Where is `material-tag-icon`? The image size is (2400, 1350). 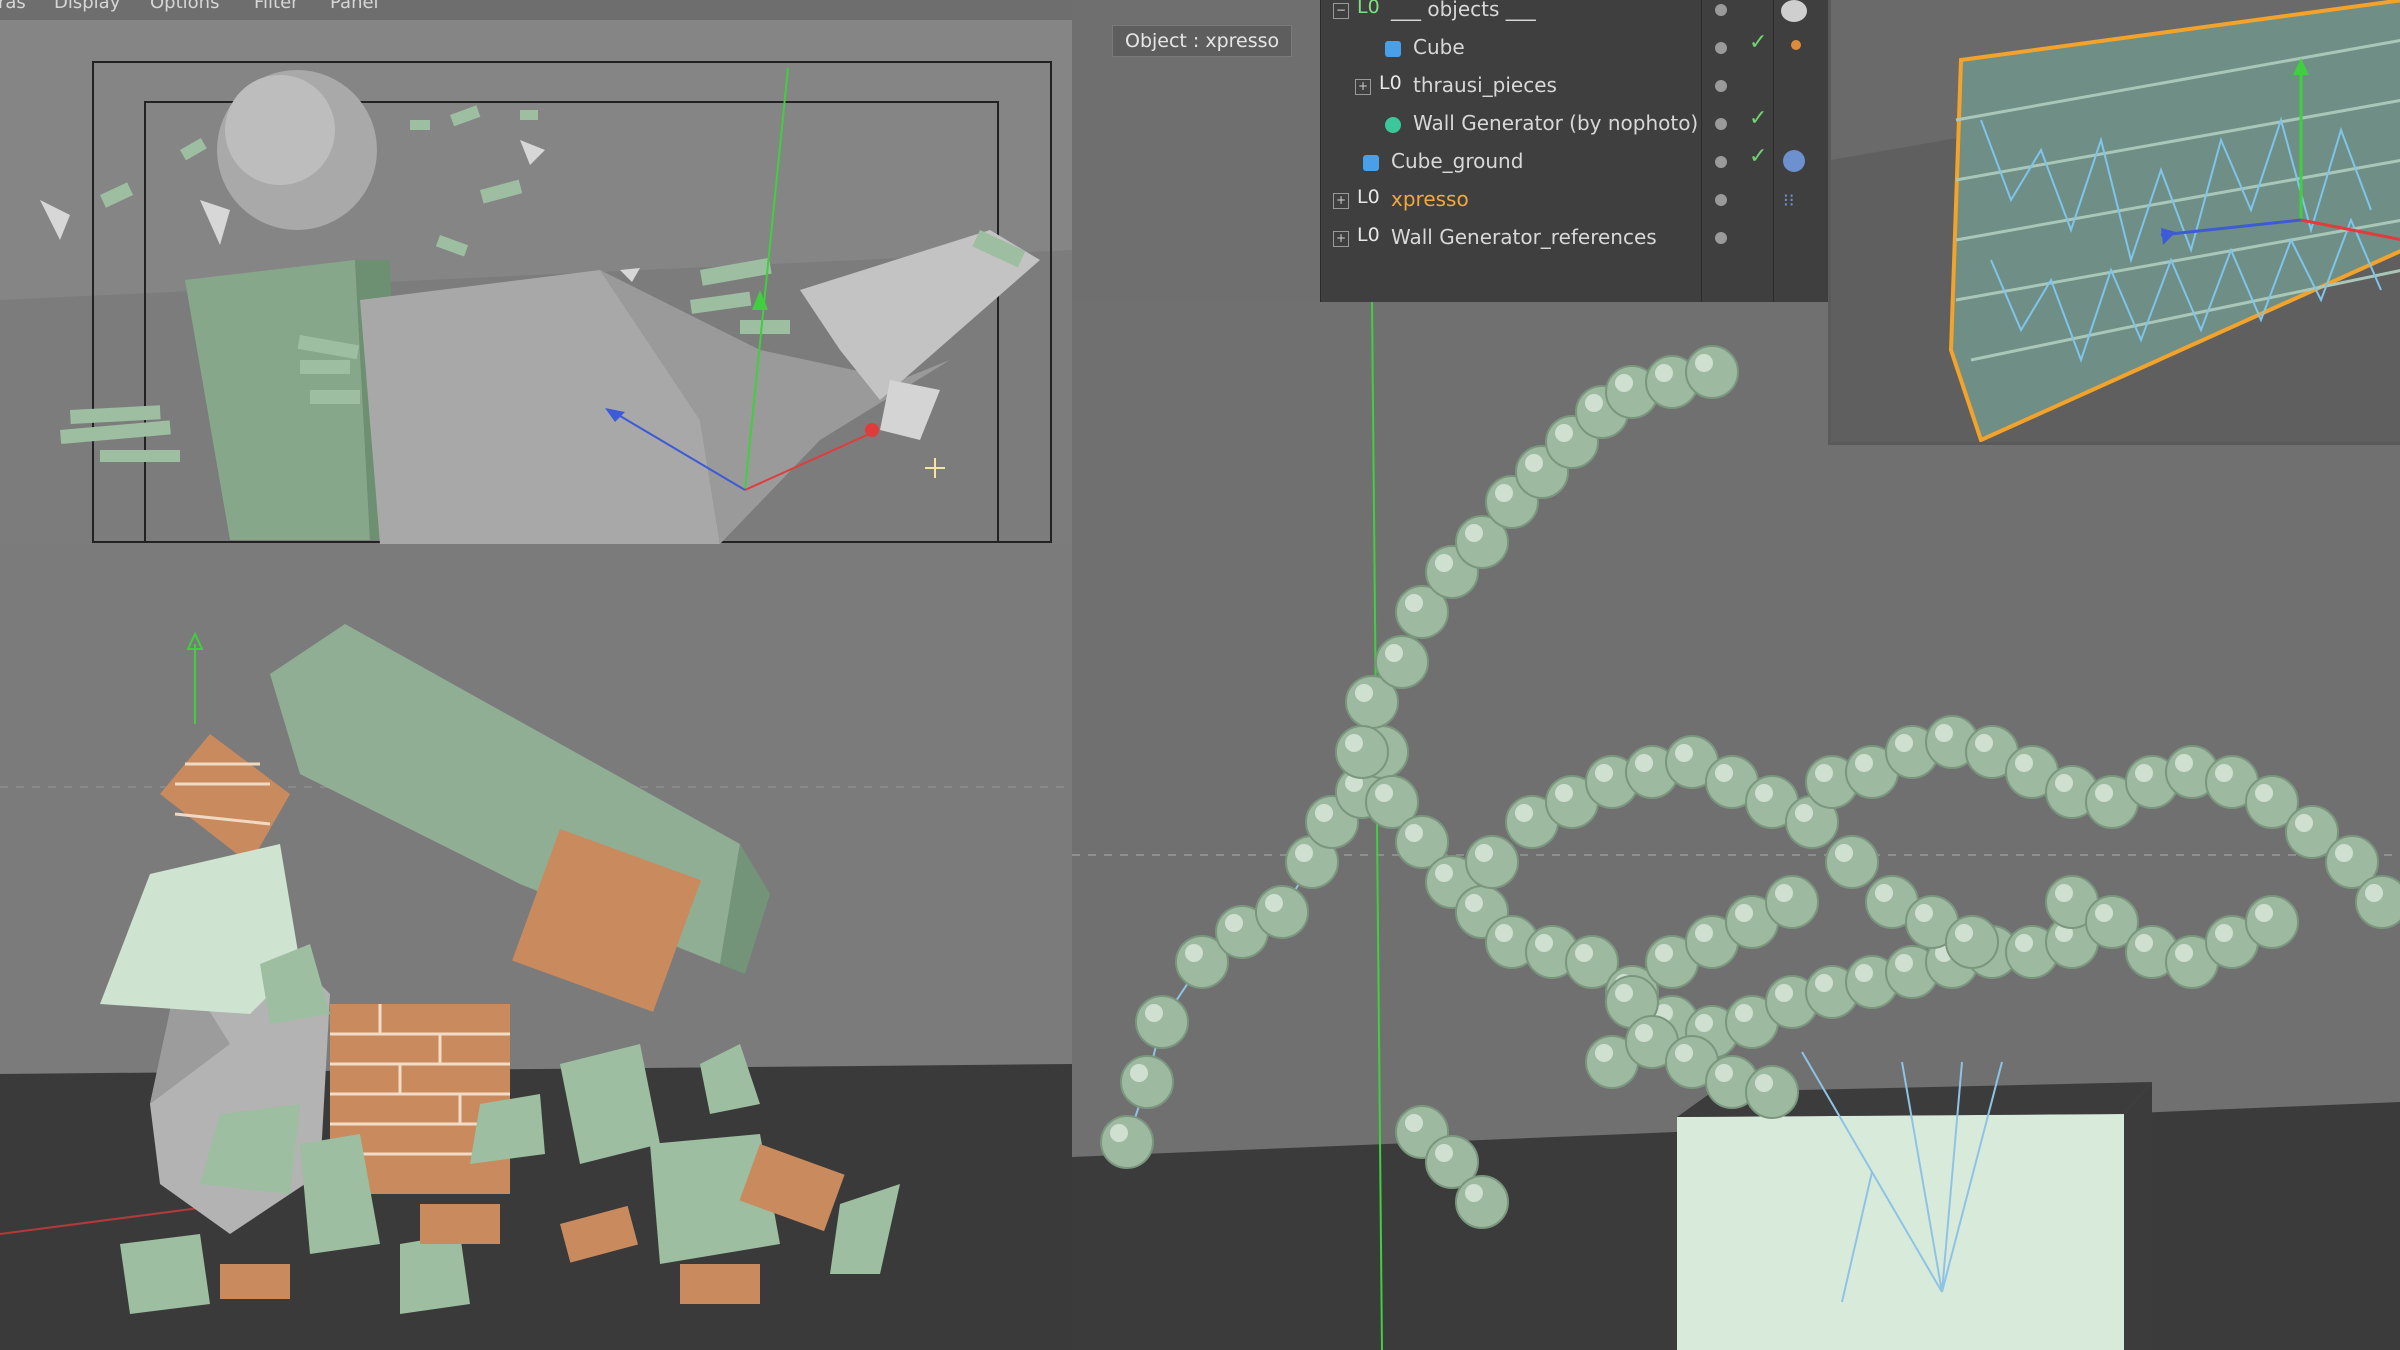 material-tag-icon is located at coordinates (1794, 11).